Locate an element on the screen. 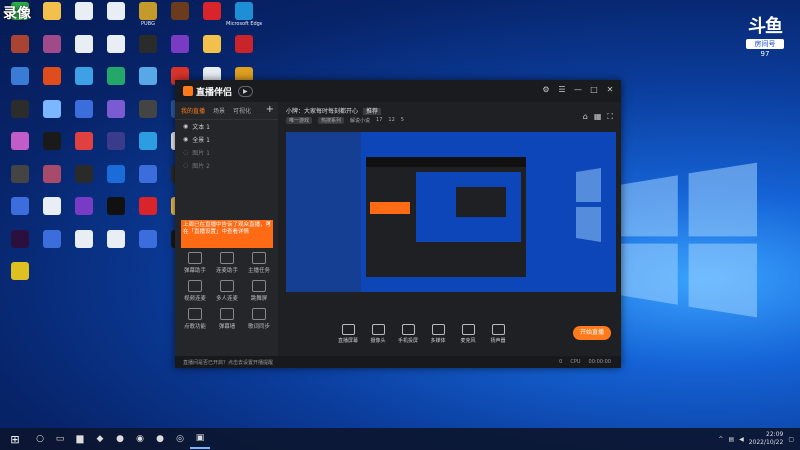  minimize-icon: — is located at coordinates (578, 90).